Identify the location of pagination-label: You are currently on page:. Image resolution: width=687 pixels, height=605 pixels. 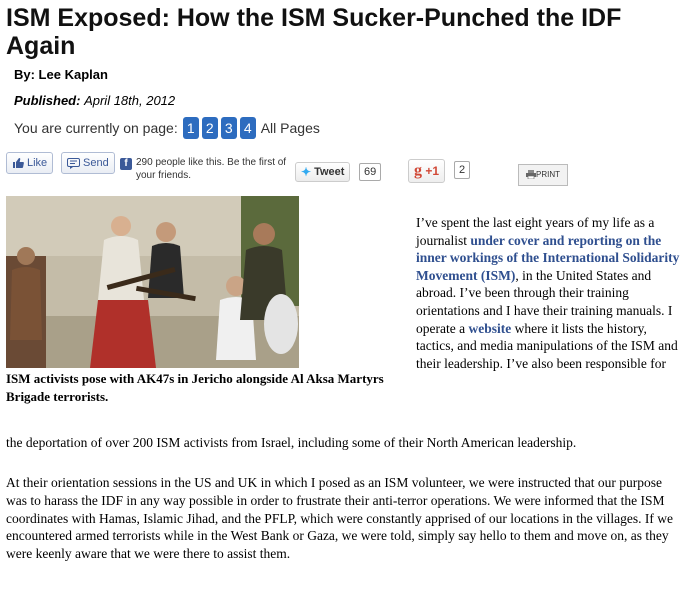
(96, 128).